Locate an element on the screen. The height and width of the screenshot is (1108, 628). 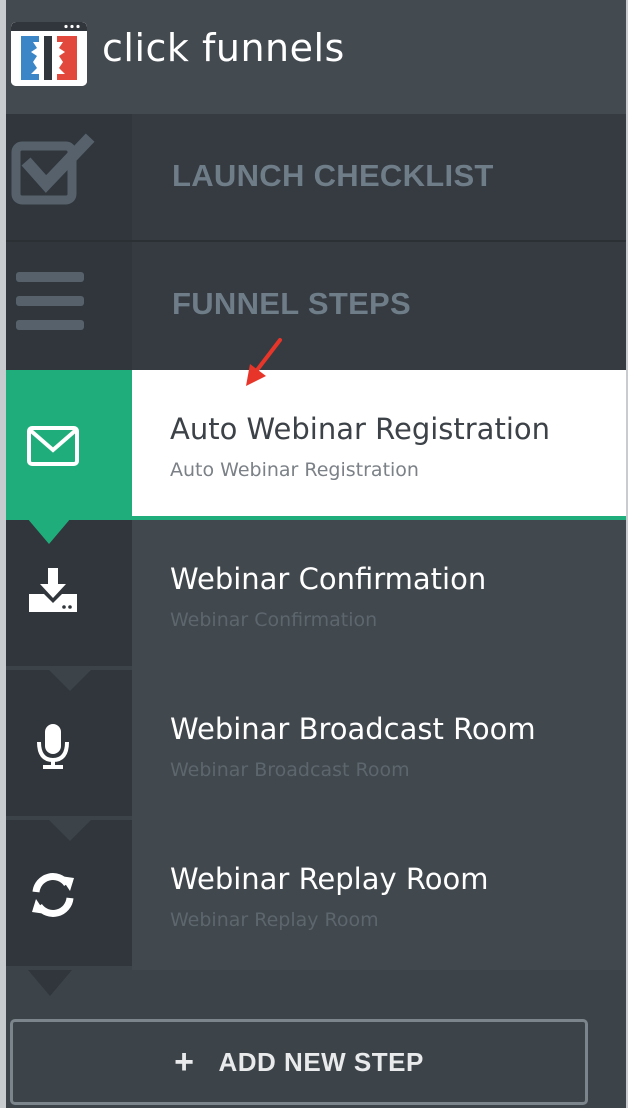
brand-name: click funnels is located at coordinates (223, 48).